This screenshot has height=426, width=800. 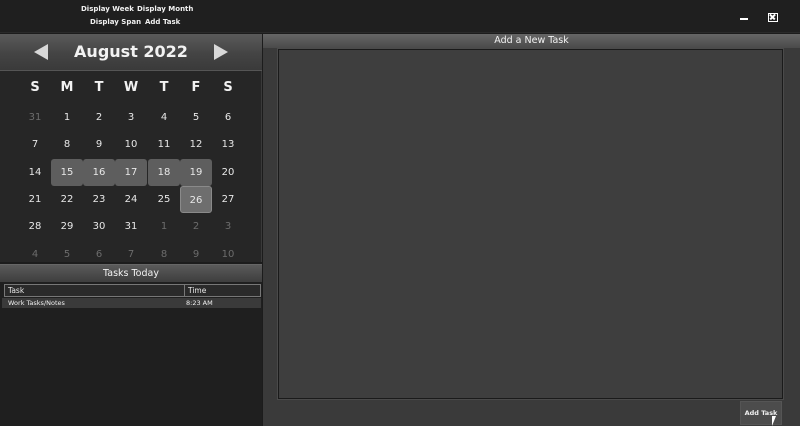 What do you see at coordinates (67, 172) in the screenshot?
I see `calendar-day: 15` at bounding box center [67, 172].